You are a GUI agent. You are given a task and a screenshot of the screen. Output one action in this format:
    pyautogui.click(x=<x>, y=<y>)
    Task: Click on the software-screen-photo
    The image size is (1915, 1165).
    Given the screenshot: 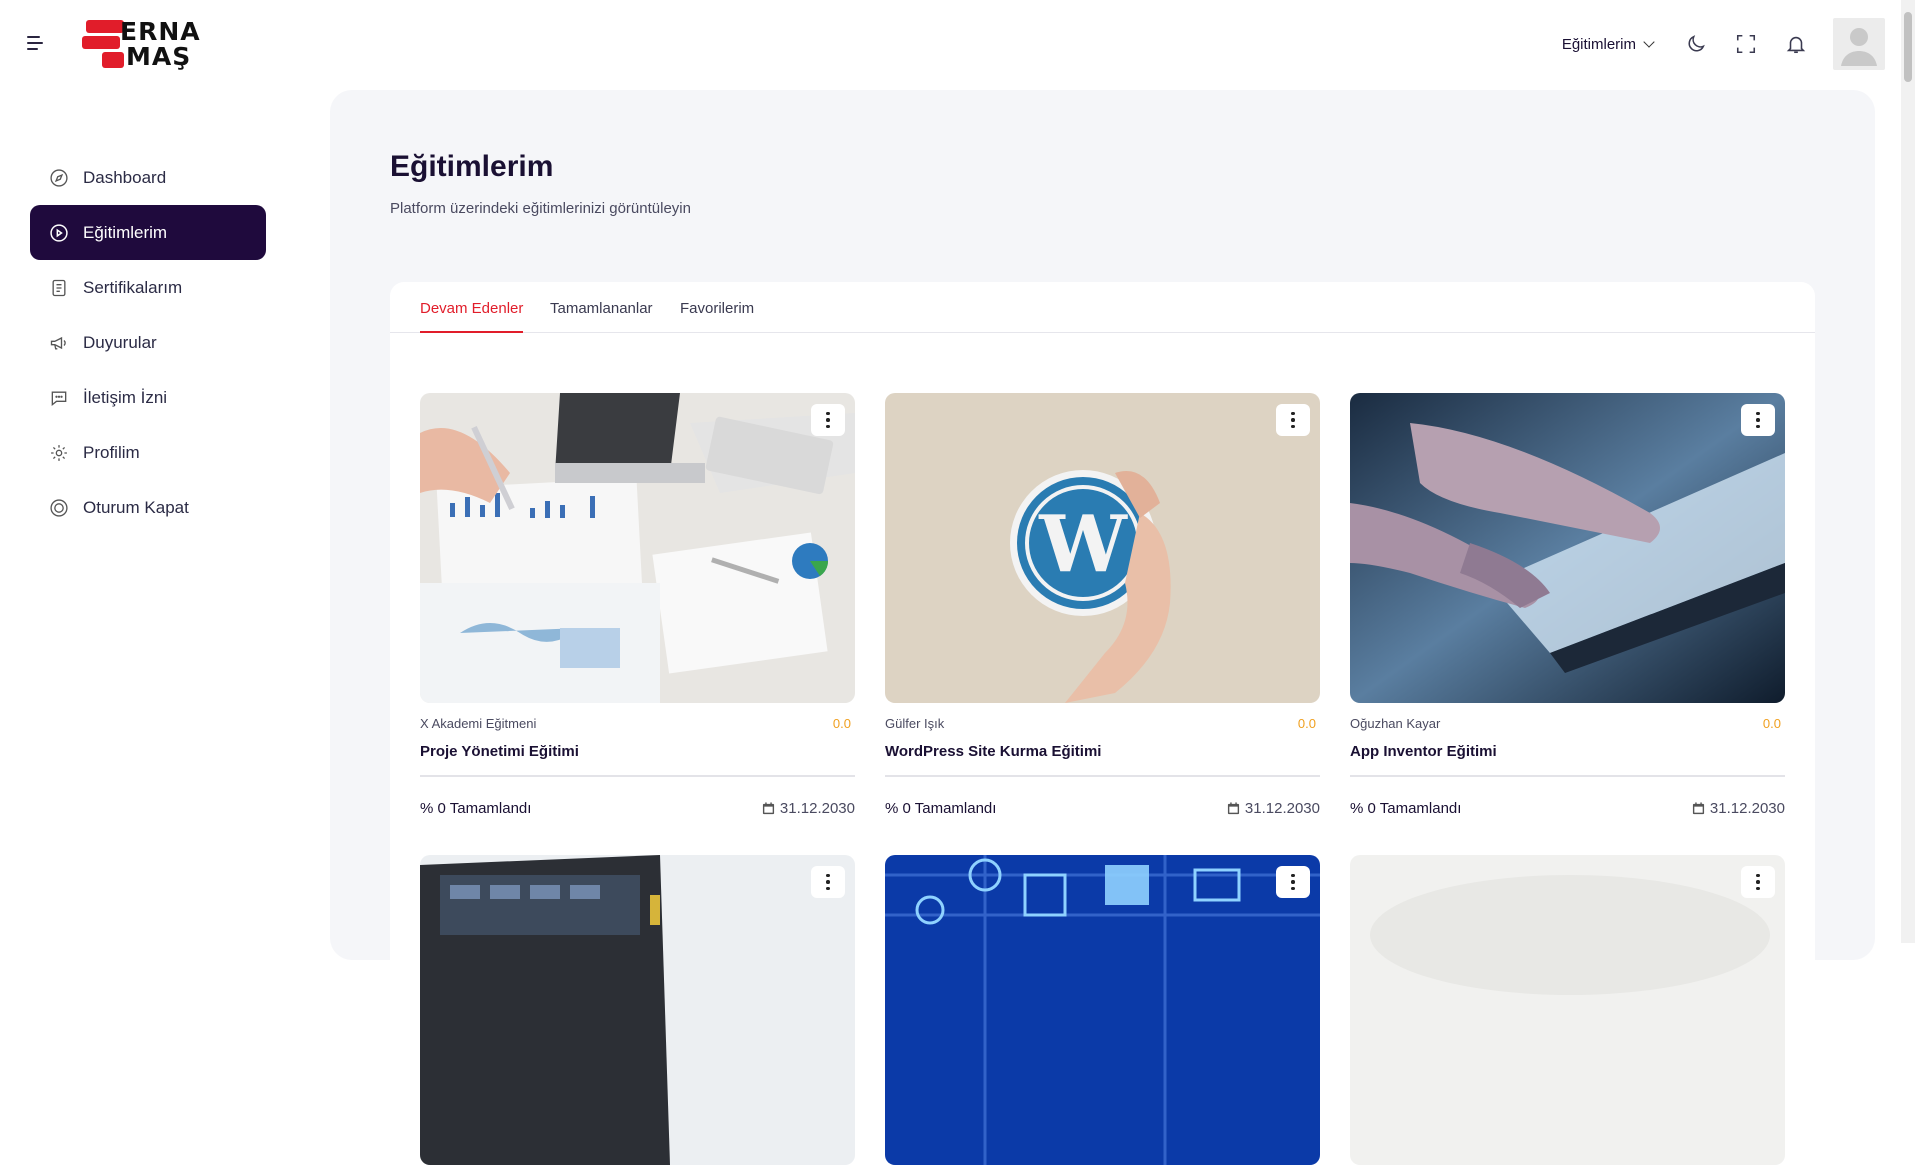 What is the action you would take?
    pyautogui.click(x=637, y=1010)
    